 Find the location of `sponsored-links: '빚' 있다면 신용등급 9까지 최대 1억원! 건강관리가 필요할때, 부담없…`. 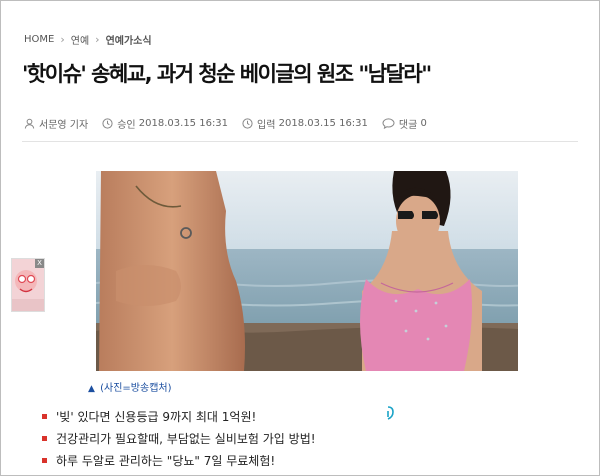

sponsored-links: '빚' 있다면 신용등급 9까지 최대 1억원! 건강관리가 필요할때, 부담없… is located at coordinates (222, 438).